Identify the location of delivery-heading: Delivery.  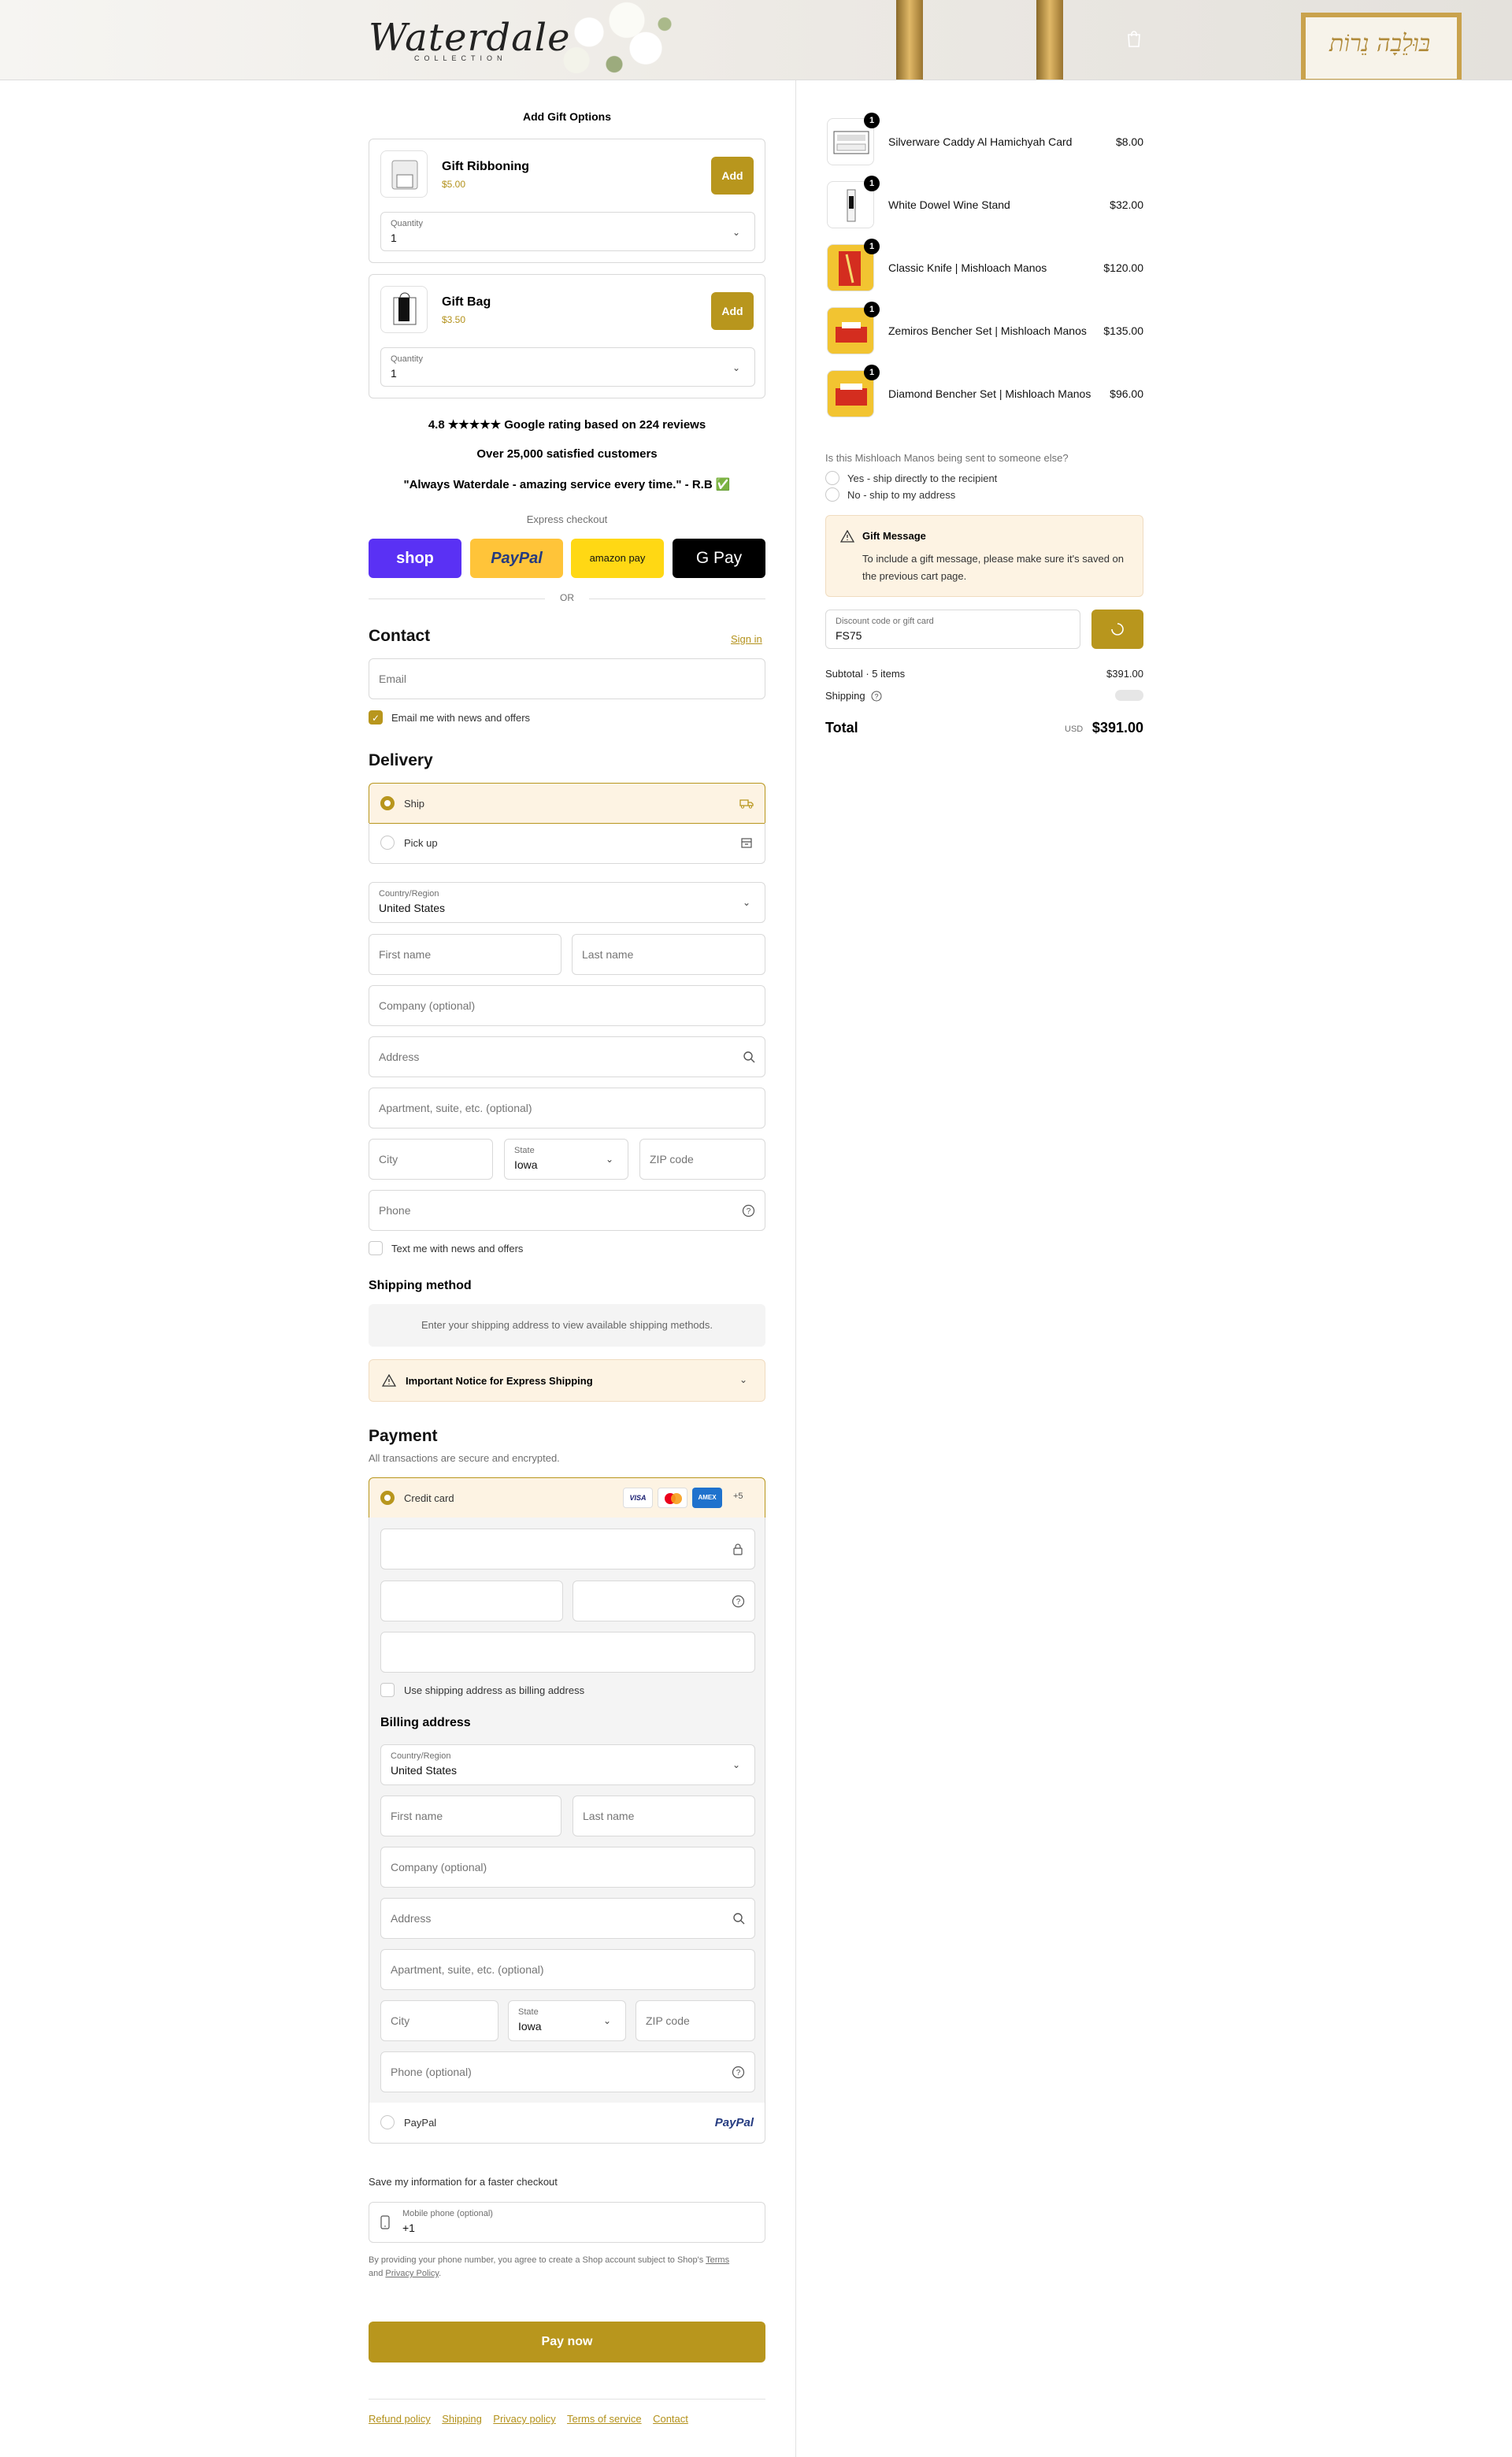
(401, 760).